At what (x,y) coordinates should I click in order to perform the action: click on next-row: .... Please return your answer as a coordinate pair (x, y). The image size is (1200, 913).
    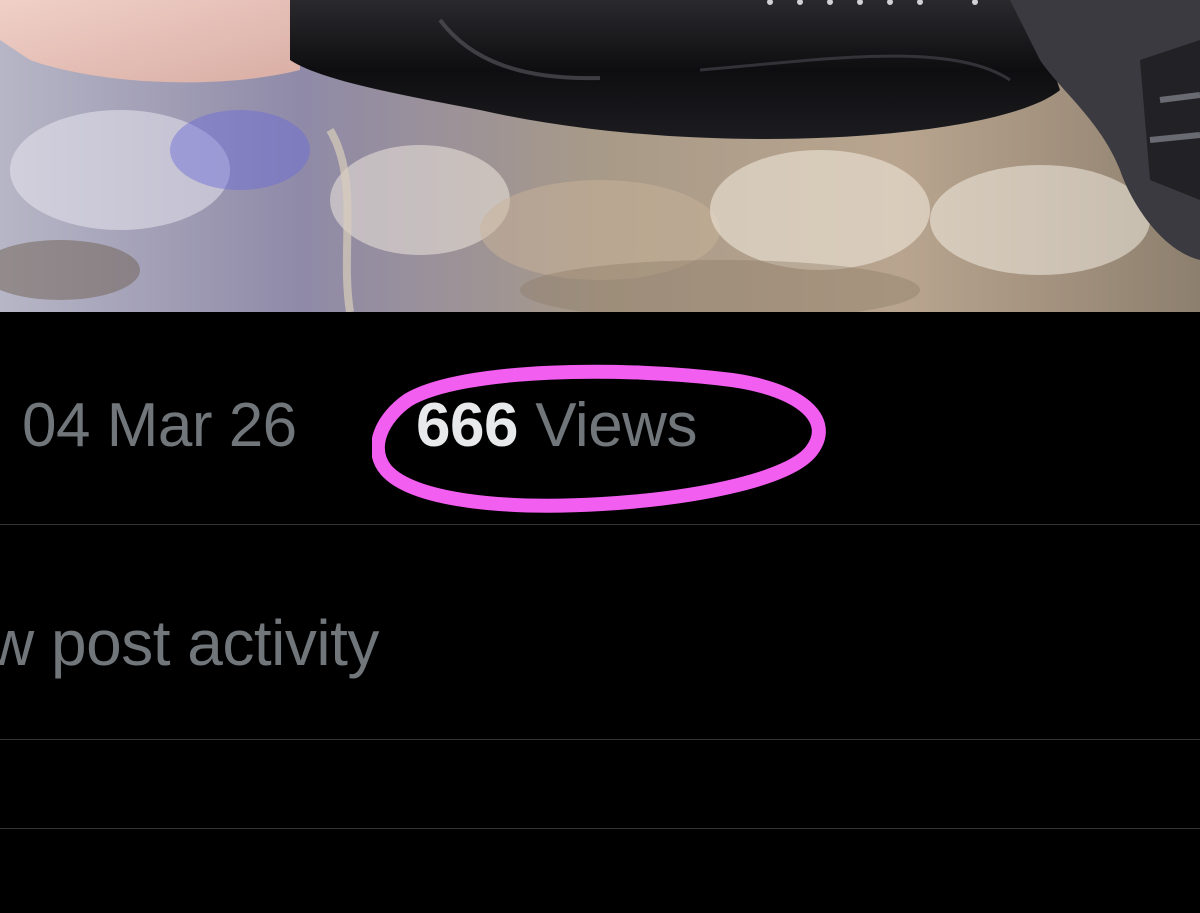
    Looking at the image, I should click on (600, 784).